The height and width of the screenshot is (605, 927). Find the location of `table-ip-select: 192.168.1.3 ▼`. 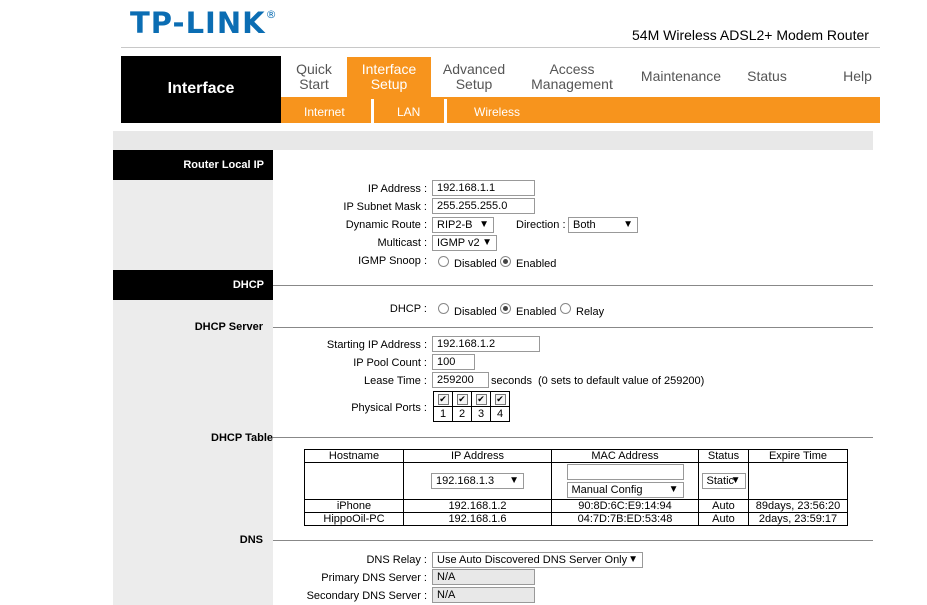

table-ip-select: 192.168.1.3 ▼ is located at coordinates (477, 481).